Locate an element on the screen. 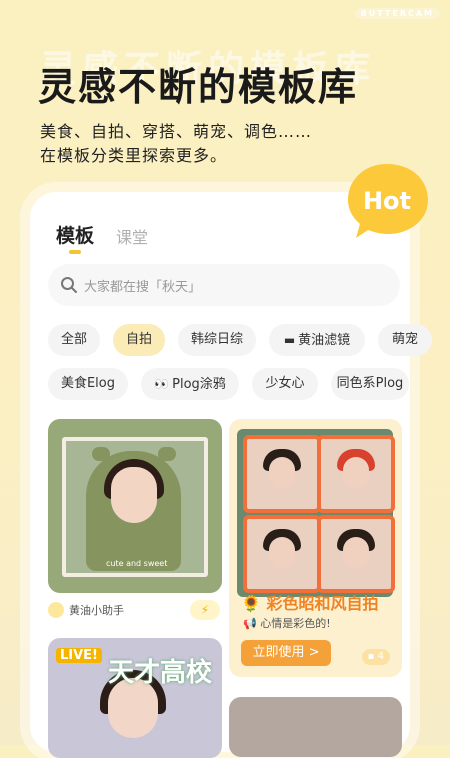 The width and height of the screenshot is (450, 758). chip-label: 萌宠 is located at coordinates (405, 339).